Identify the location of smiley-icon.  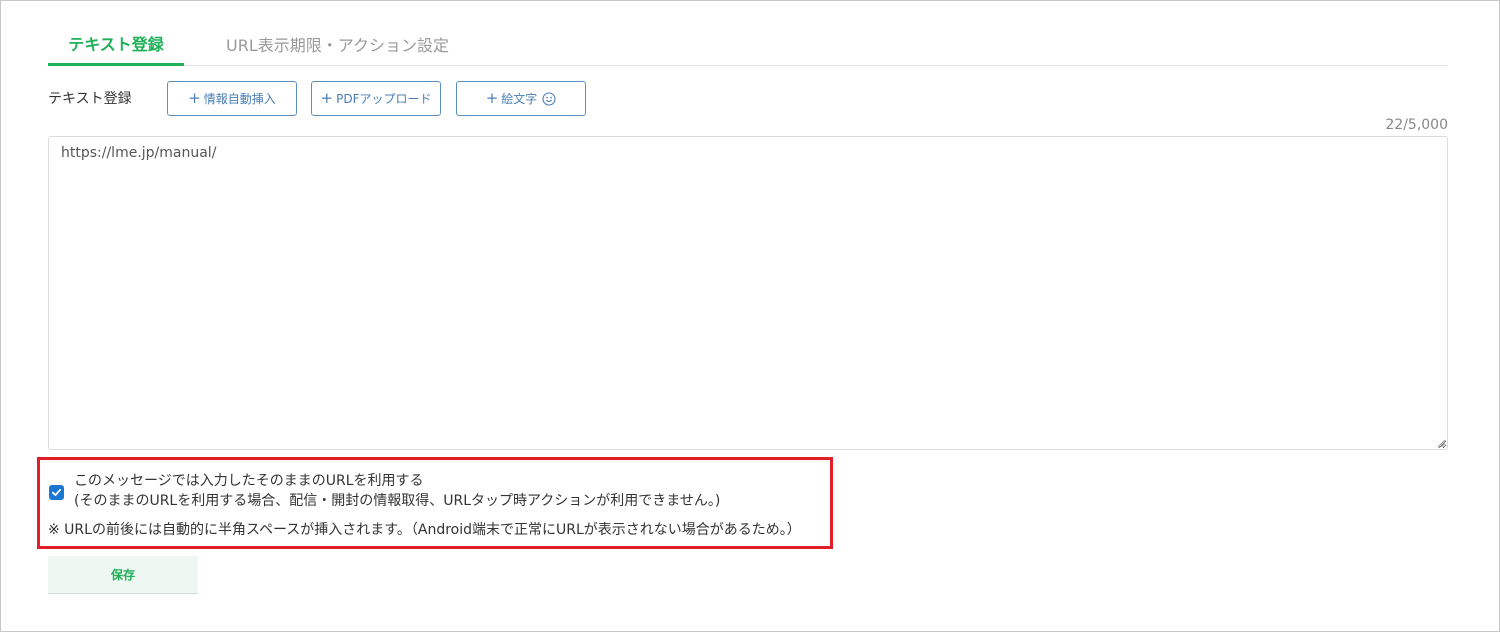
(549, 98).